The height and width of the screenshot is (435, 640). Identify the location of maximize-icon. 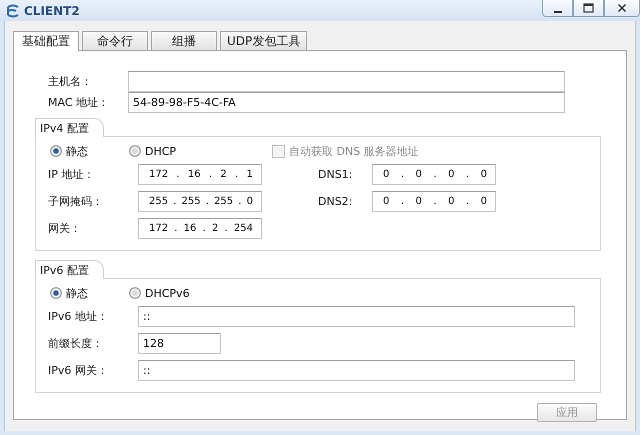
(588, 8).